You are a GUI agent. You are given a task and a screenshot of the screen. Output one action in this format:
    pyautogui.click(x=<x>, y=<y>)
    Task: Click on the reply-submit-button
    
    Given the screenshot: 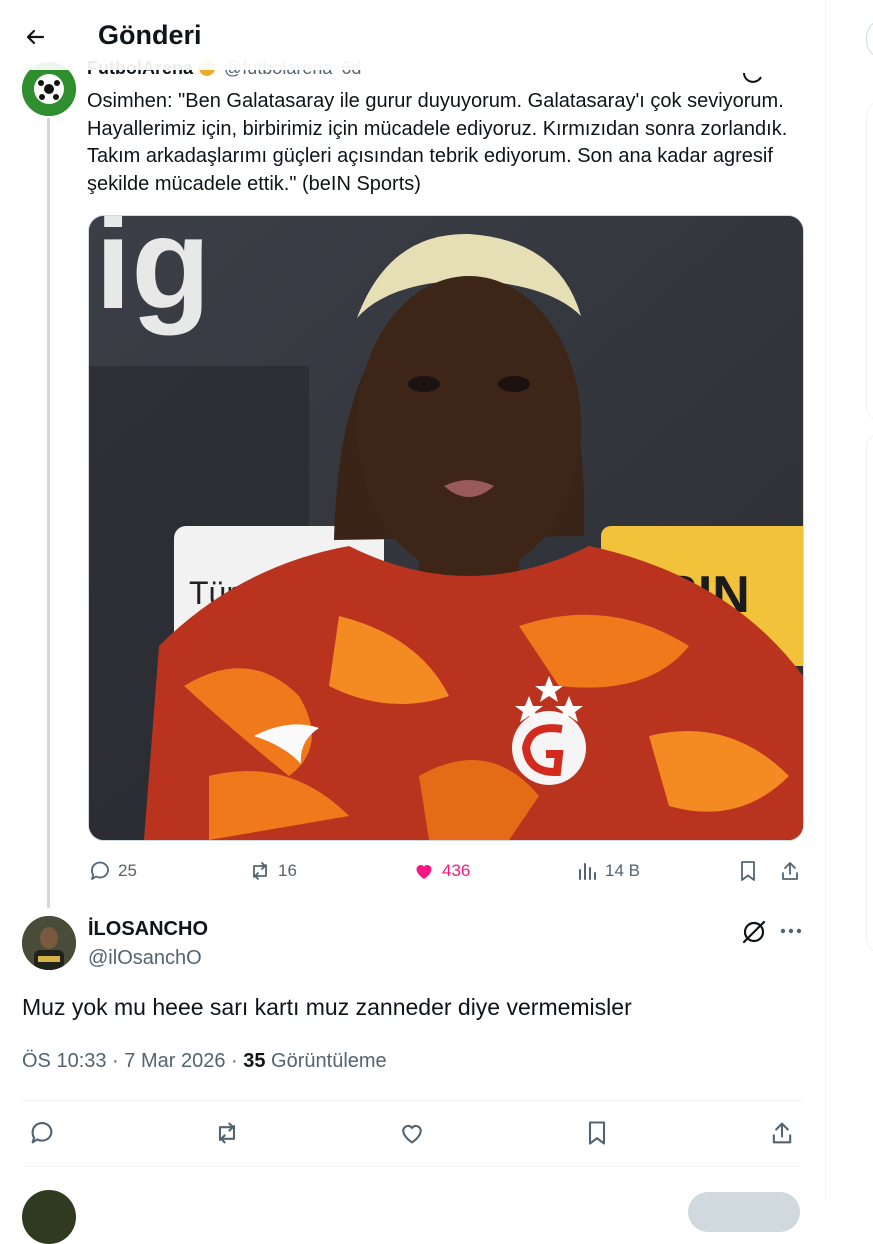 What is the action you would take?
    pyautogui.click(x=744, y=1212)
    